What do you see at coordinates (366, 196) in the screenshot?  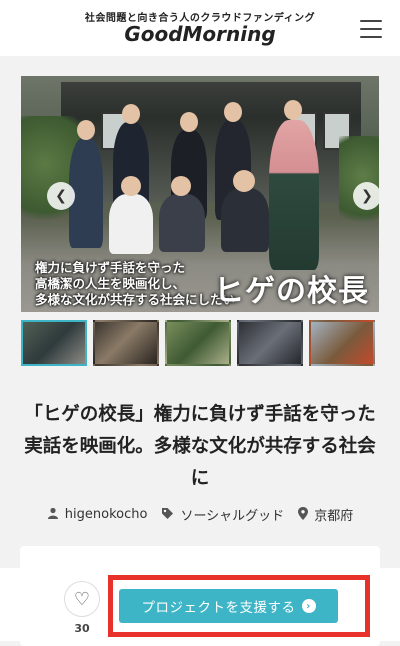 I see `chevron-right-icon: ❯` at bounding box center [366, 196].